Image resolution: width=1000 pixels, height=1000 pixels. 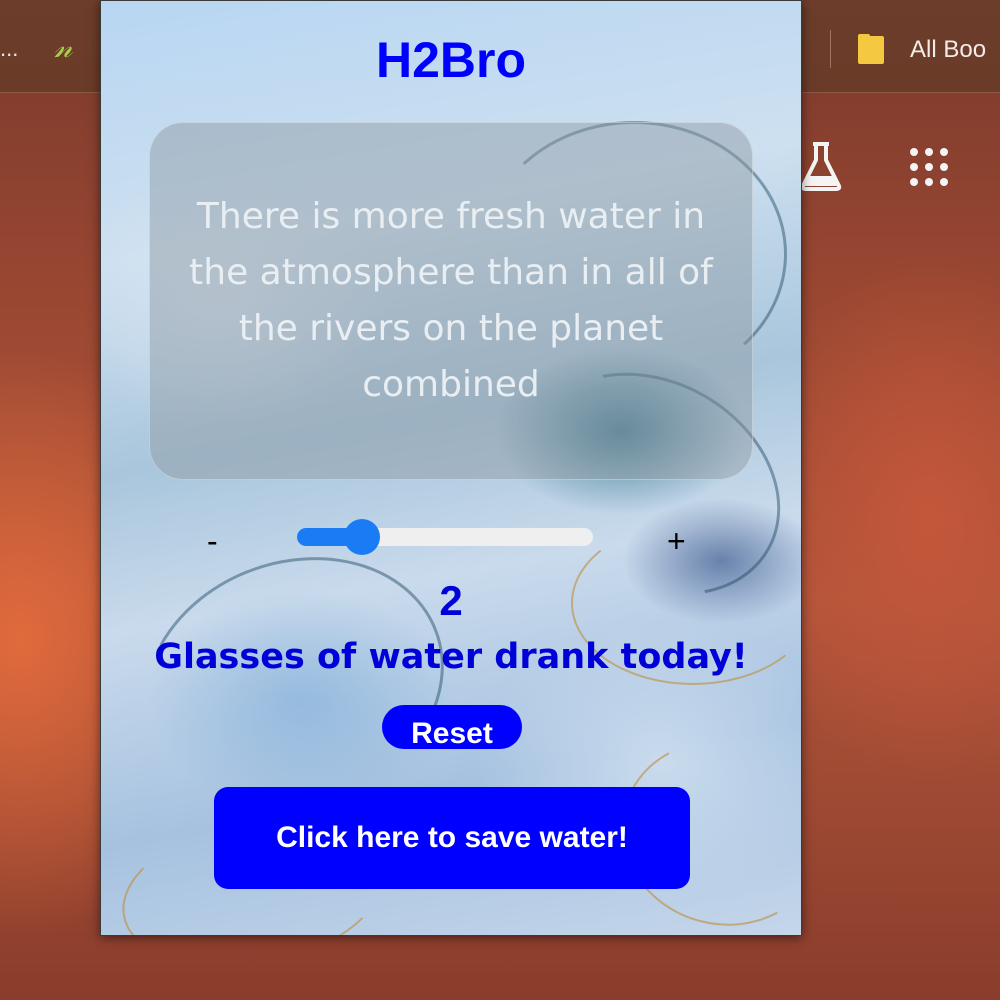 I want to click on save-water-button: Click here to save water!, so click(x=452, y=838).